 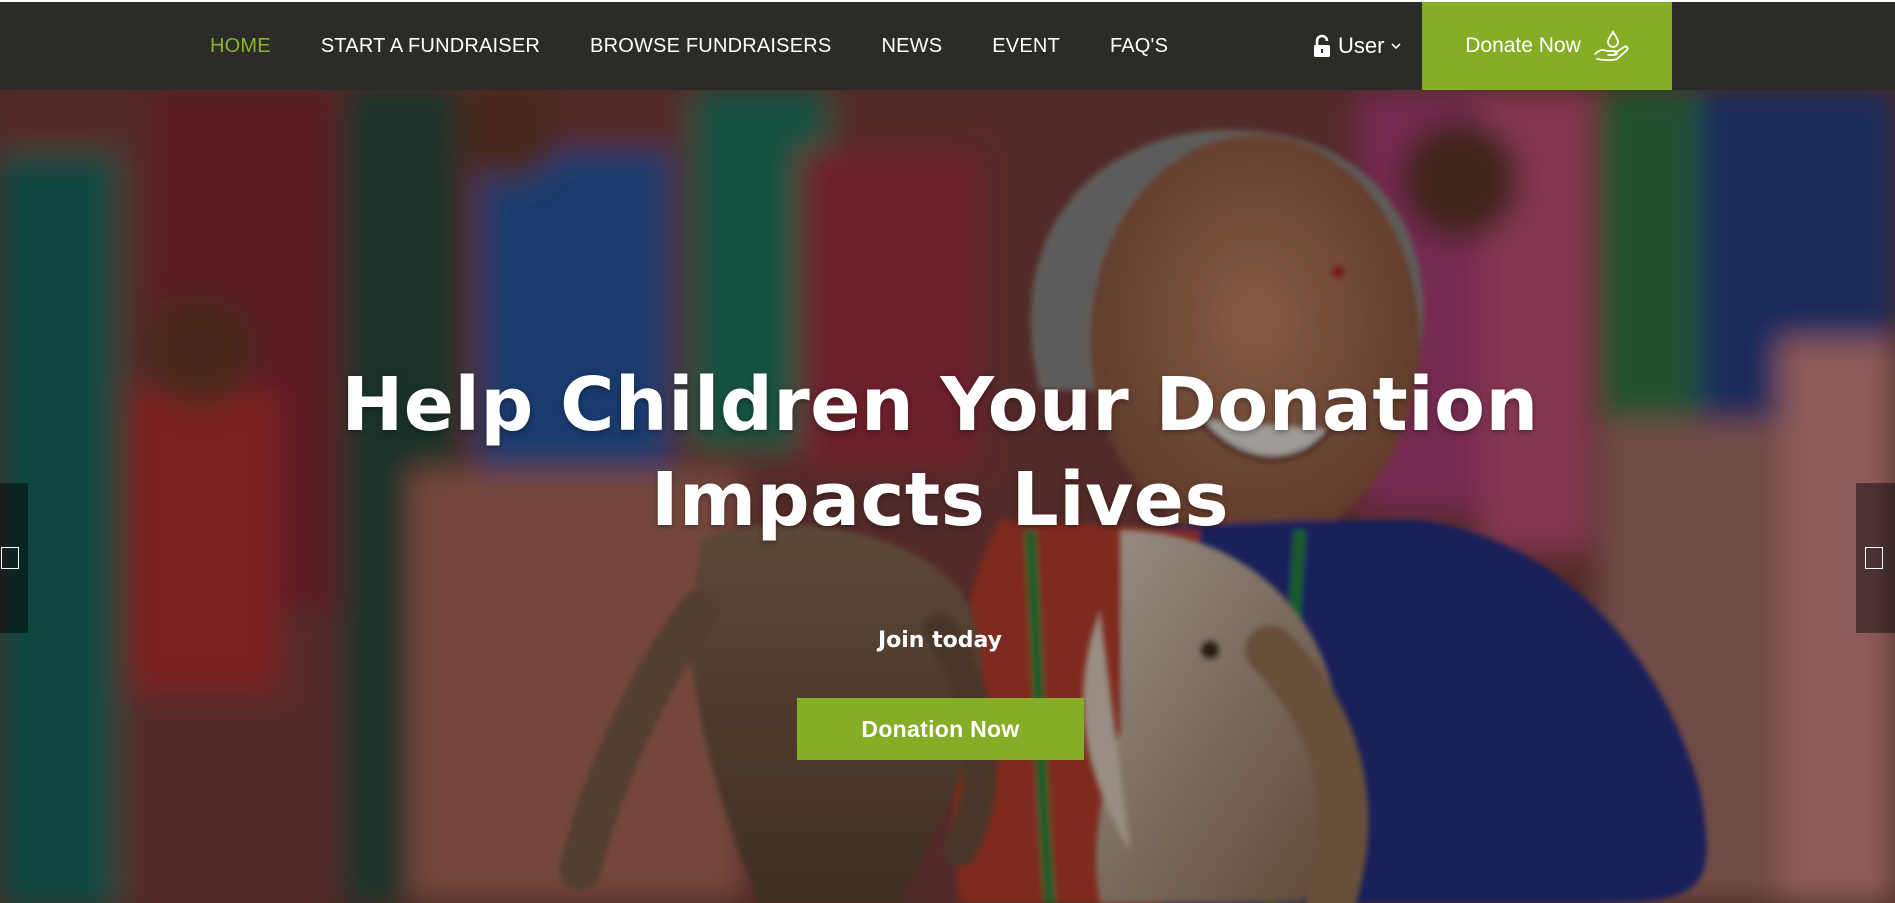 What do you see at coordinates (1396, 46) in the screenshot?
I see `chevron-down-icon` at bounding box center [1396, 46].